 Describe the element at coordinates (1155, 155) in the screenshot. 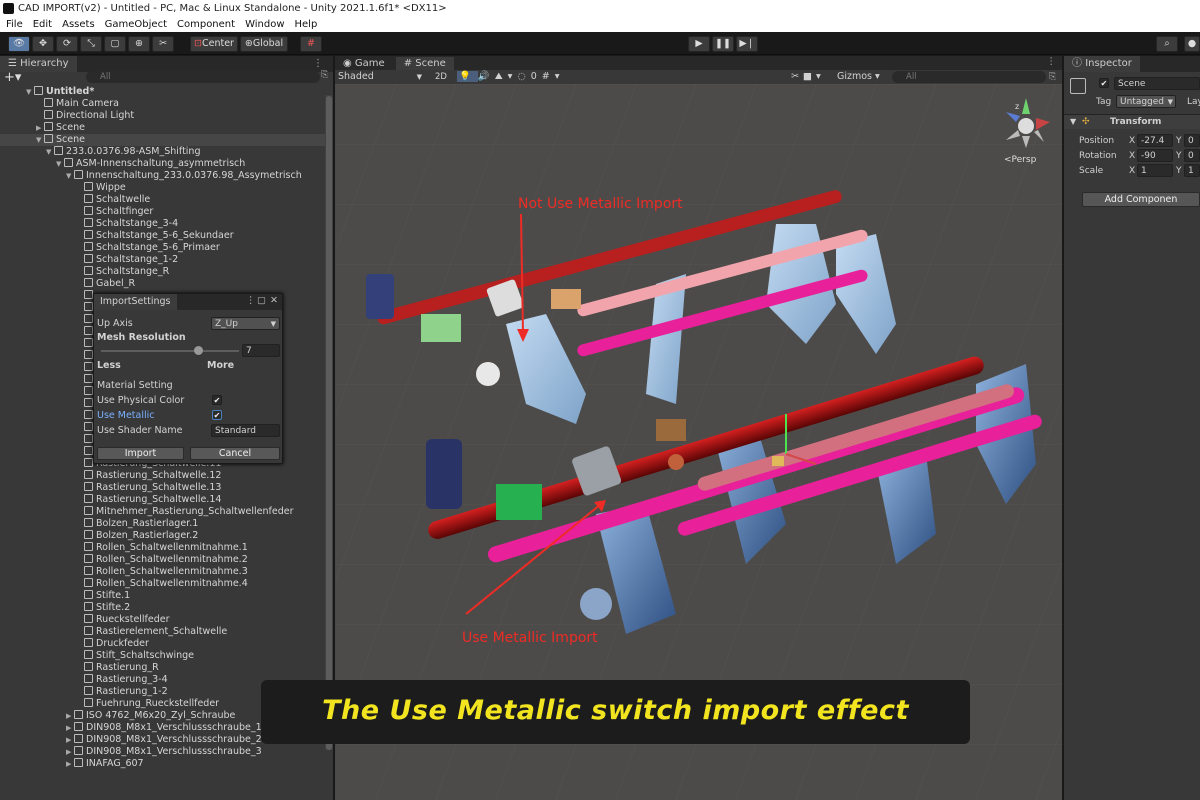

I see `rotation-x-field: -90` at that location.